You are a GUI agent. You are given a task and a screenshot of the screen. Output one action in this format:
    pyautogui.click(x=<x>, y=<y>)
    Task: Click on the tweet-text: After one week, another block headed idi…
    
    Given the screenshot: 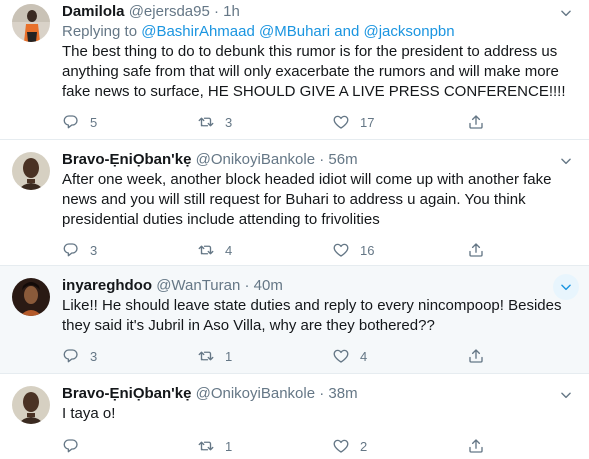 What is the action you would take?
    pyautogui.click(x=319, y=200)
    